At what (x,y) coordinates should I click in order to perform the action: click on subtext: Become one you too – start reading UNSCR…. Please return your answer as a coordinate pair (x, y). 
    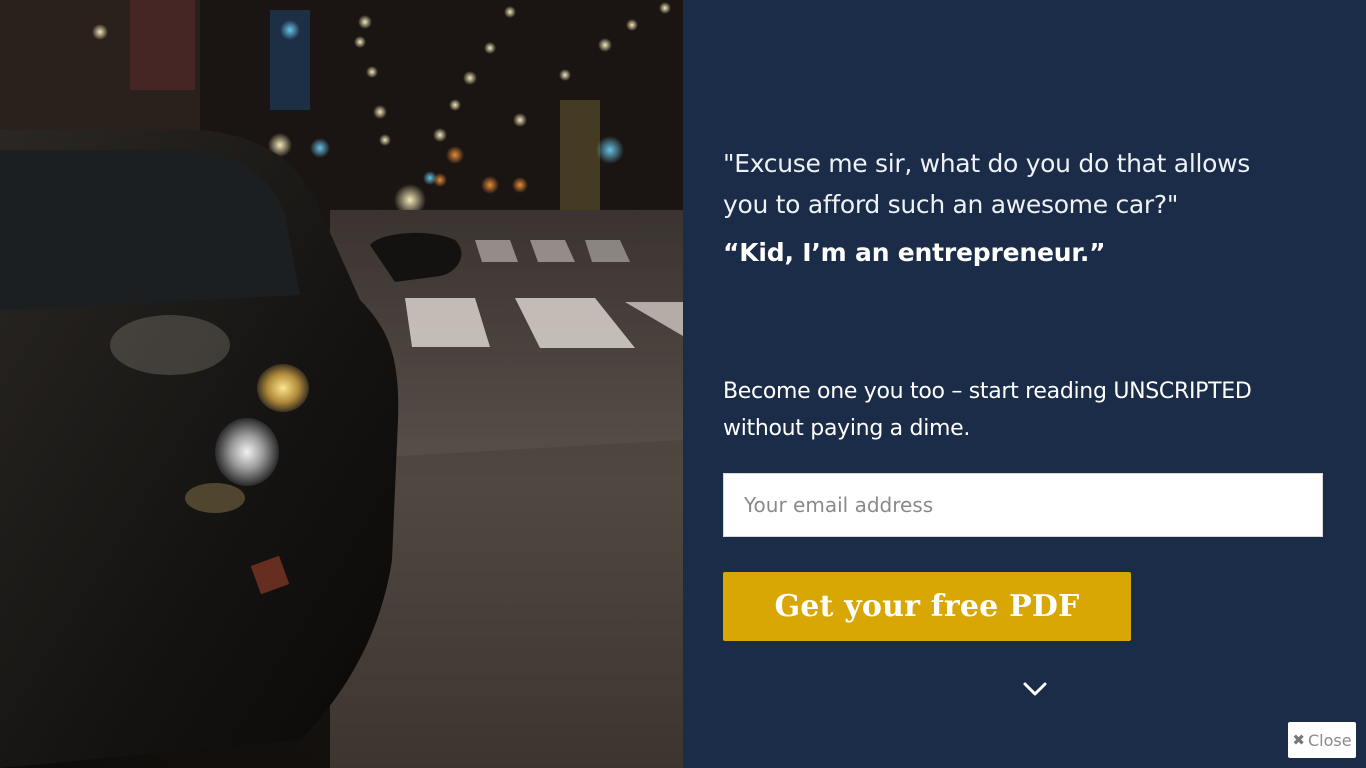
    Looking at the image, I should click on (987, 410).